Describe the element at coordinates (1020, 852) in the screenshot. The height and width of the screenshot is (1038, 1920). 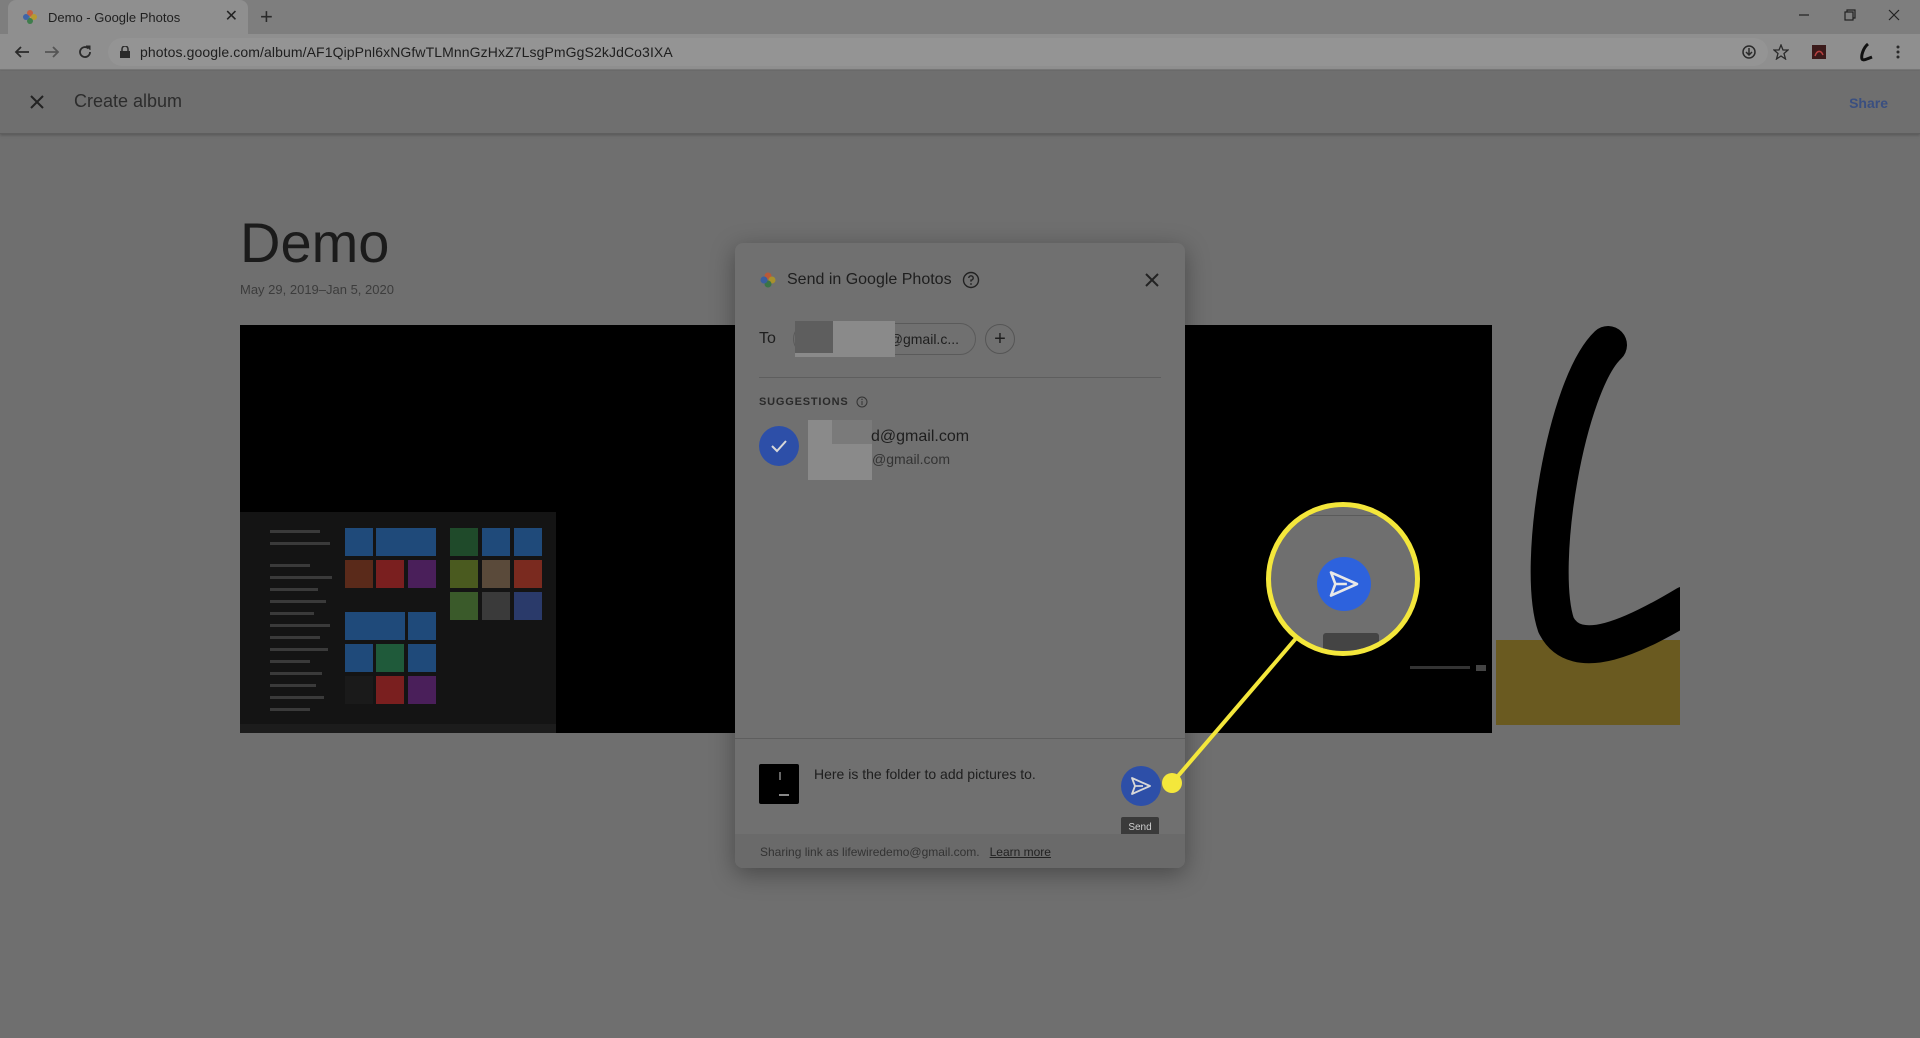
I see `learn-more-link: Learn more` at that location.